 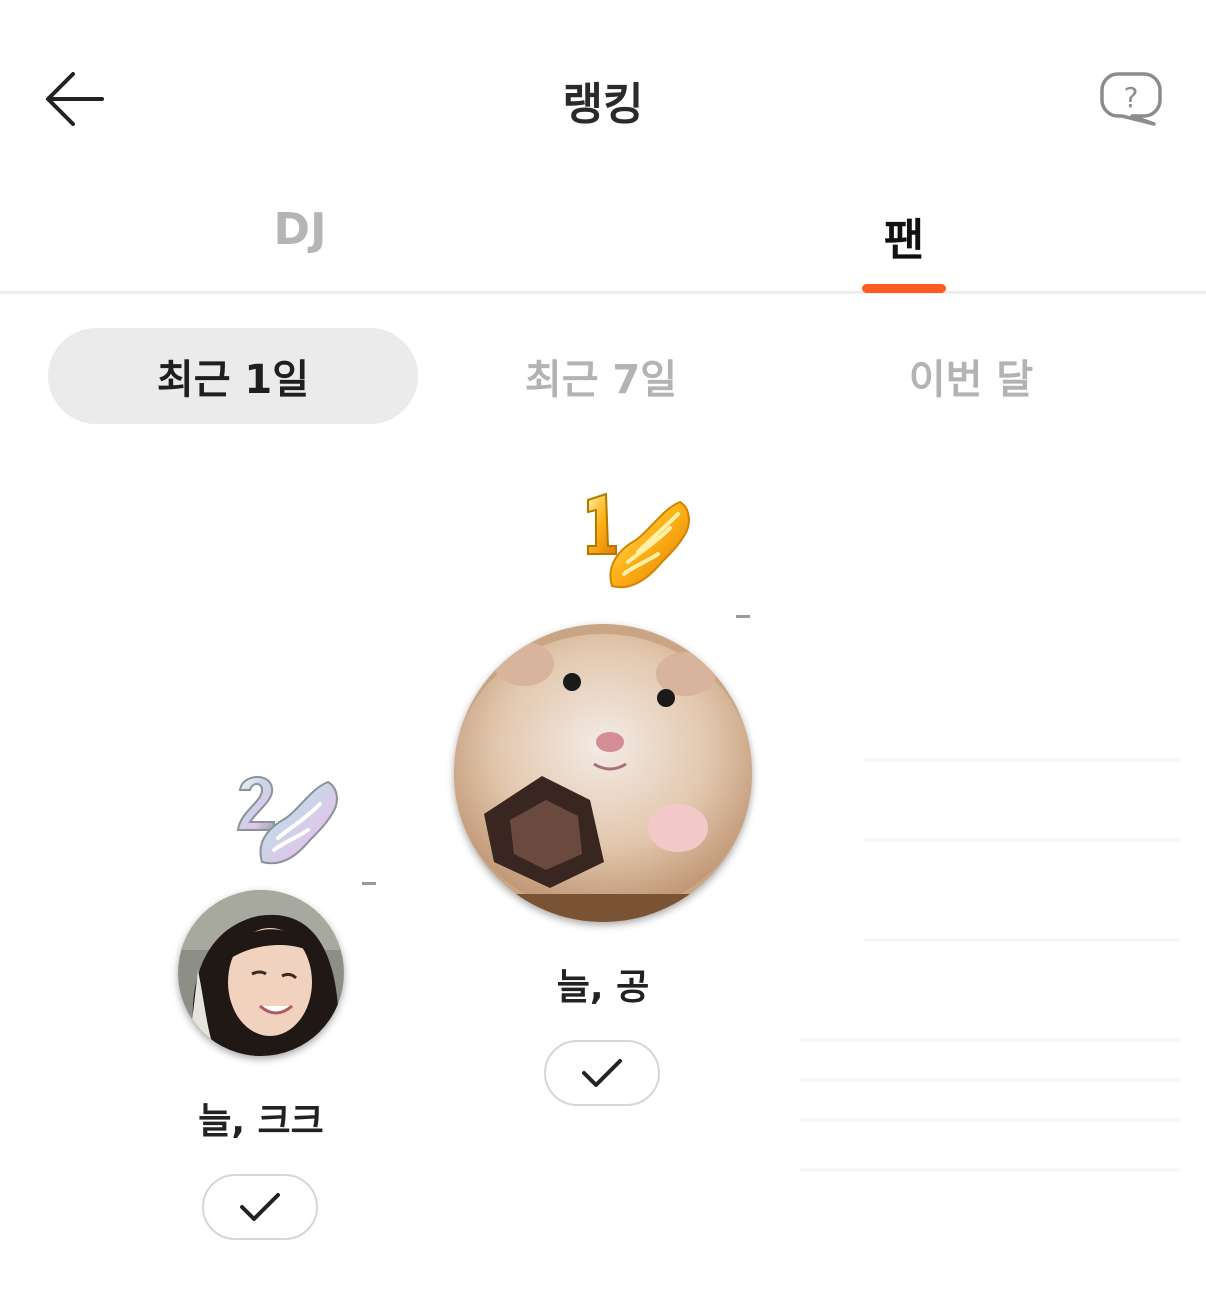 What do you see at coordinates (603, 242) in the screenshot?
I see `ranking-tabs: DJ 팬` at bounding box center [603, 242].